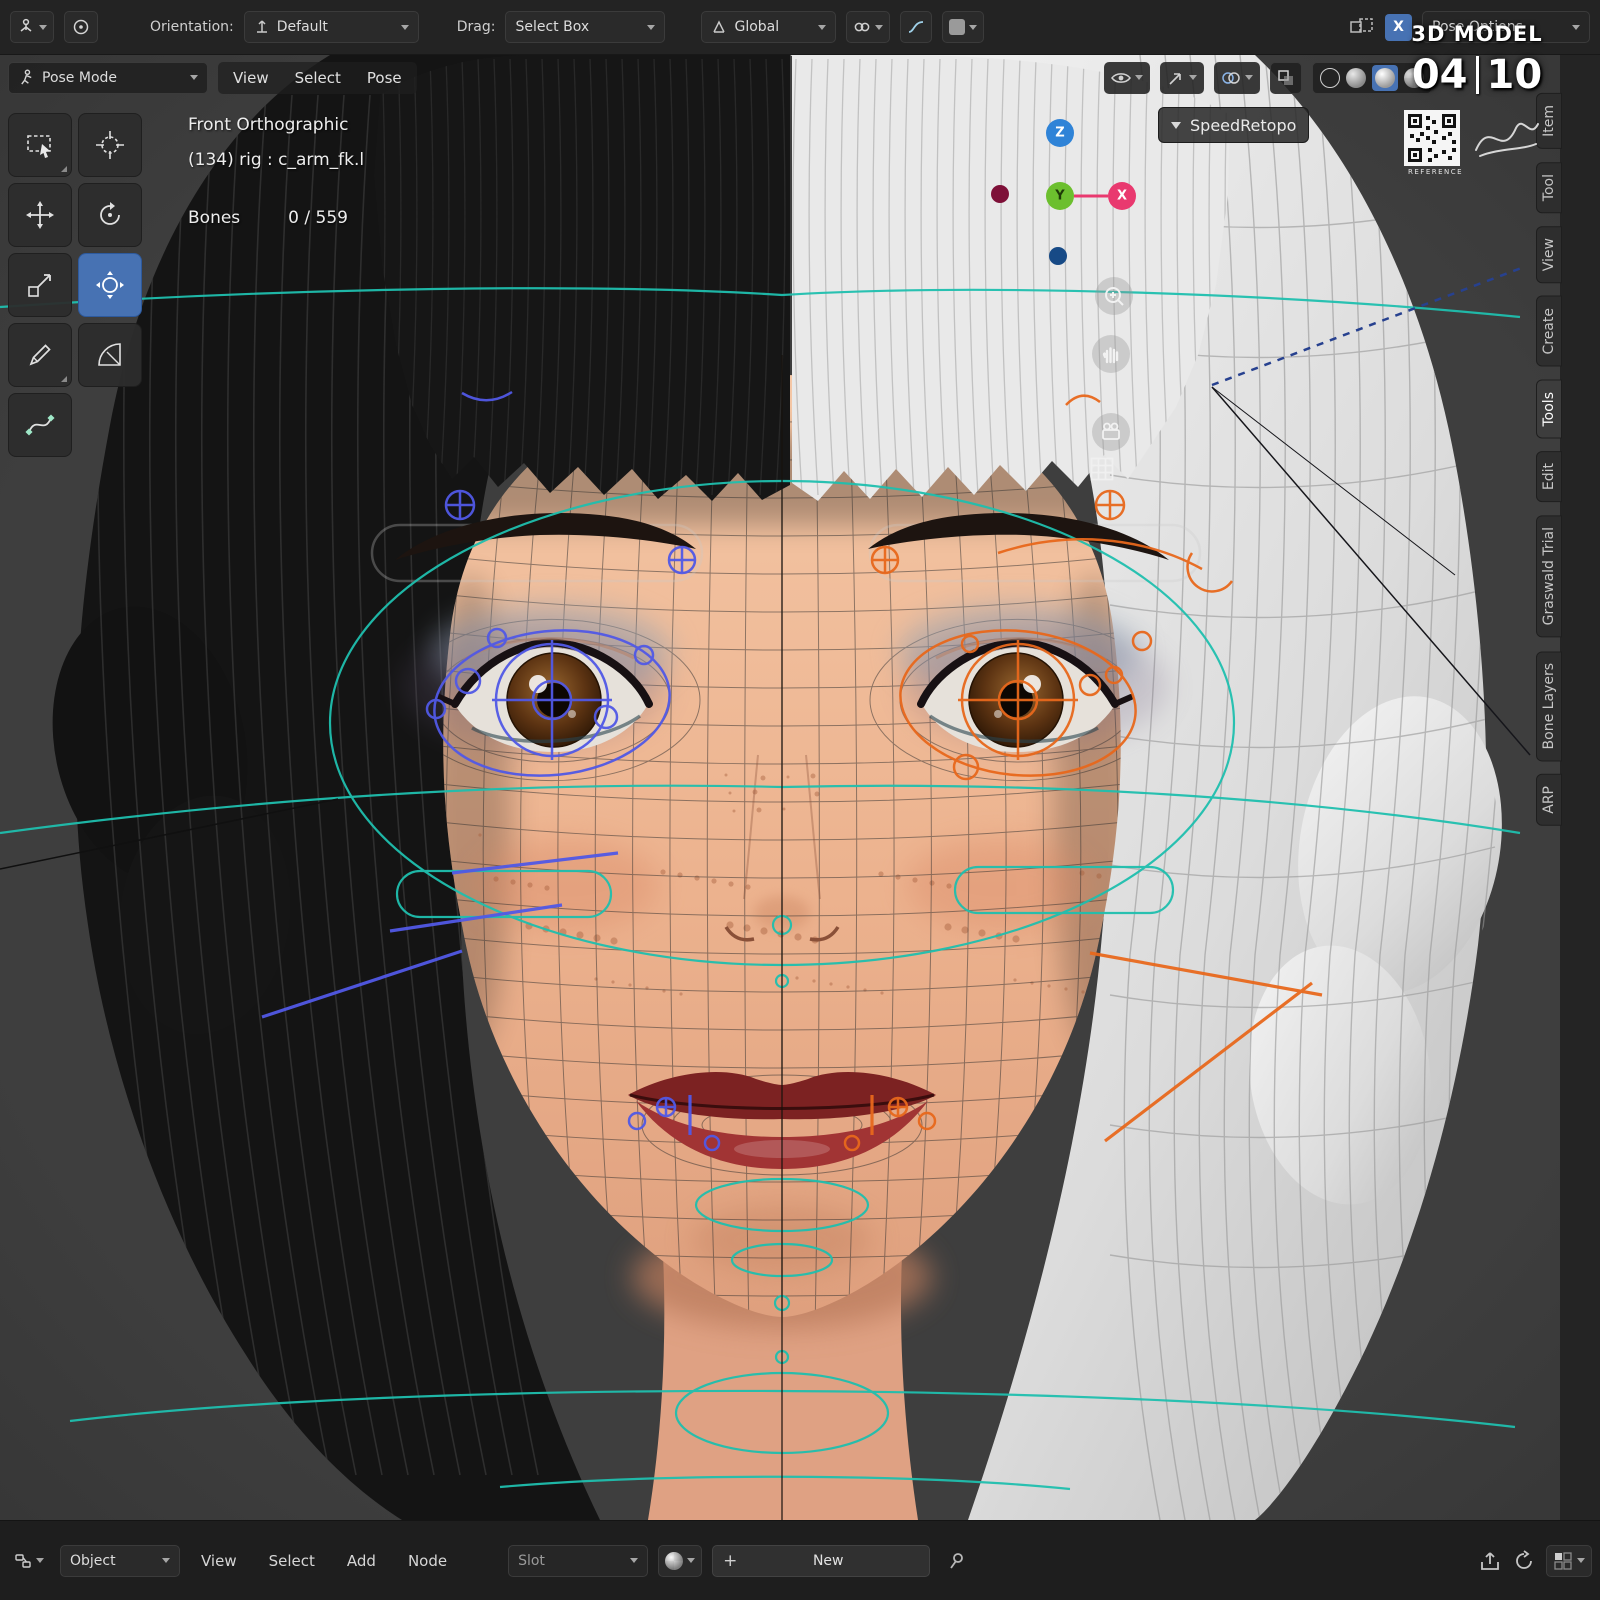  What do you see at coordinates (1243, 125) in the screenshot?
I see `panel-title: SpeedRetopo` at bounding box center [1243, 125].